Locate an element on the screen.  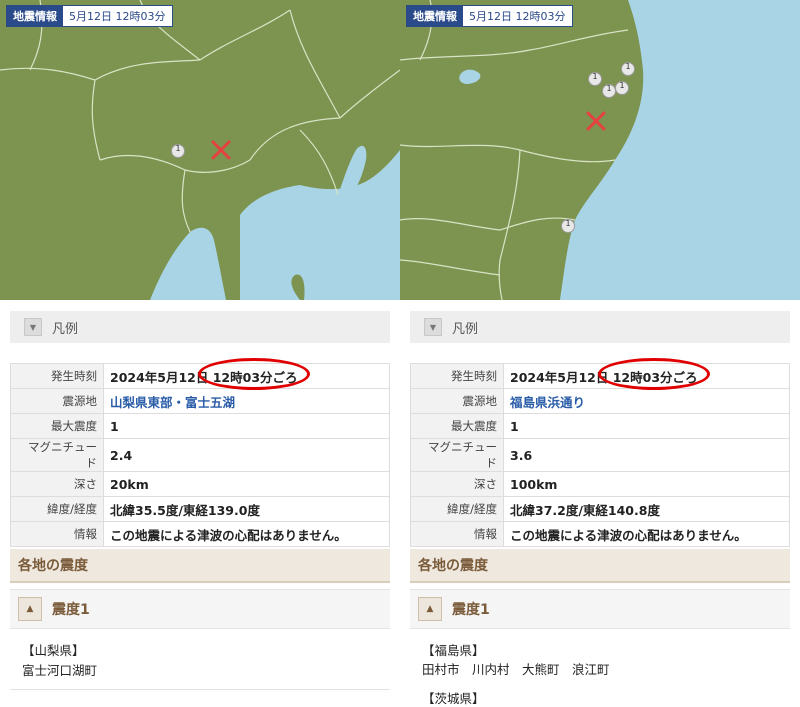
info-row-epicenter: 震源地 福島県浜通り is located at coordinates (600, 401).